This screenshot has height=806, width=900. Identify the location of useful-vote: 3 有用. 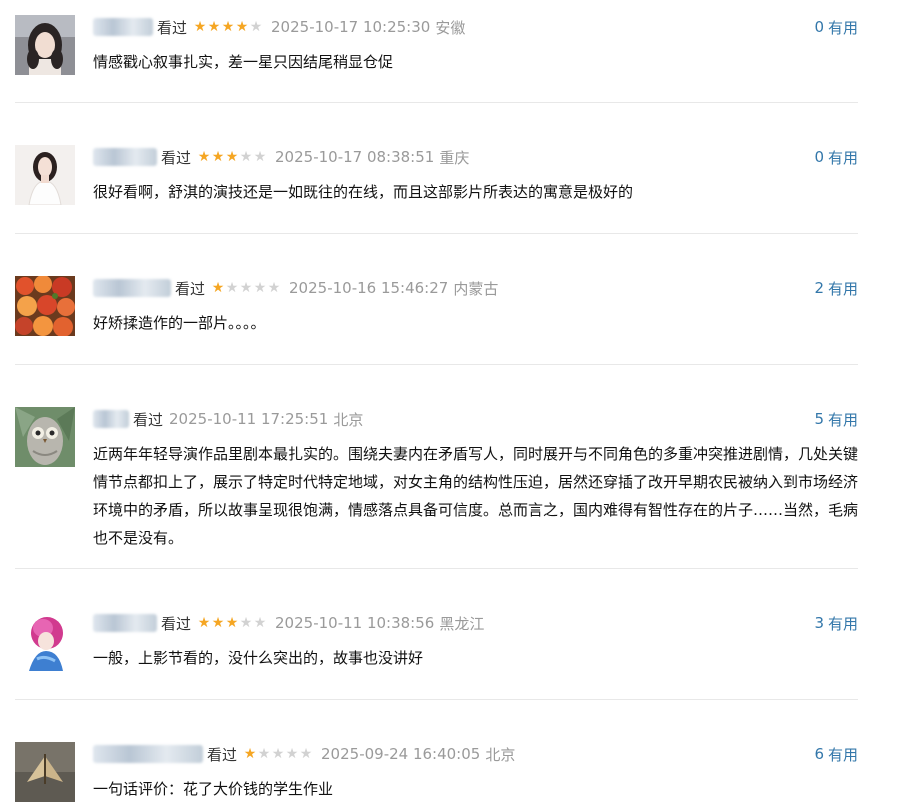
(836, 623).